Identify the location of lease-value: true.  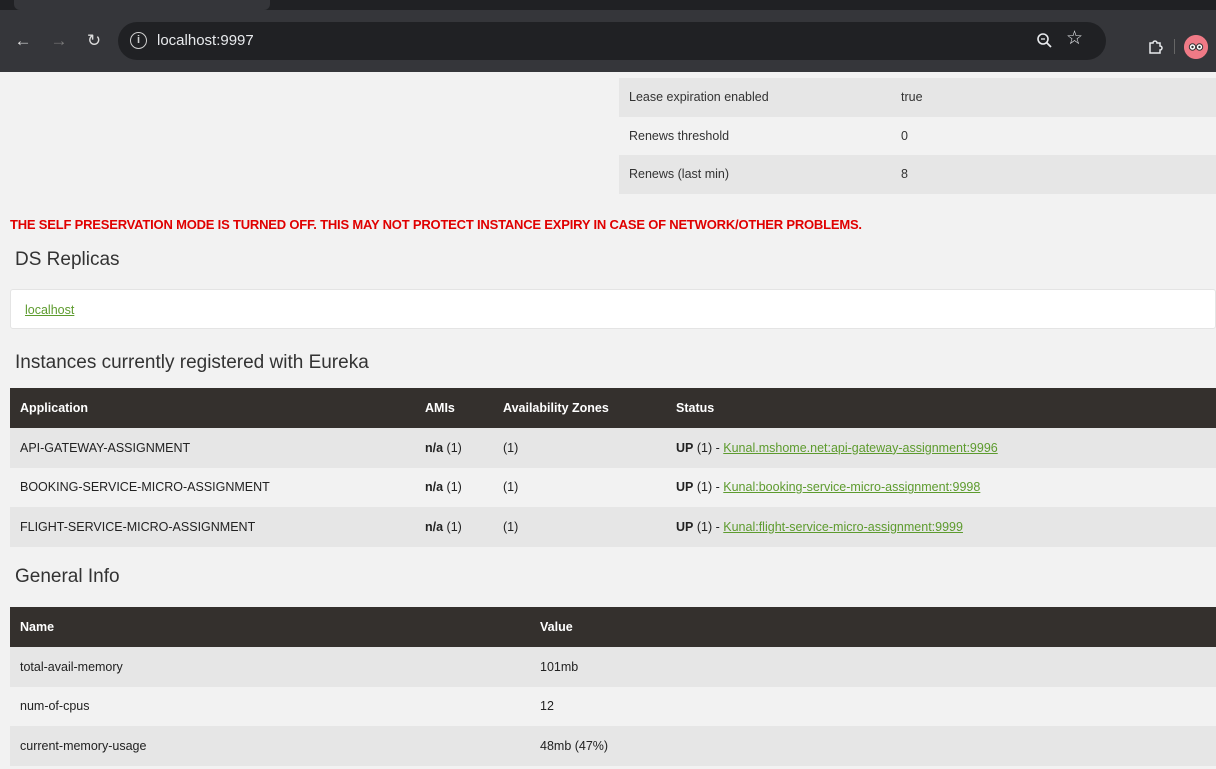
(912, 97).